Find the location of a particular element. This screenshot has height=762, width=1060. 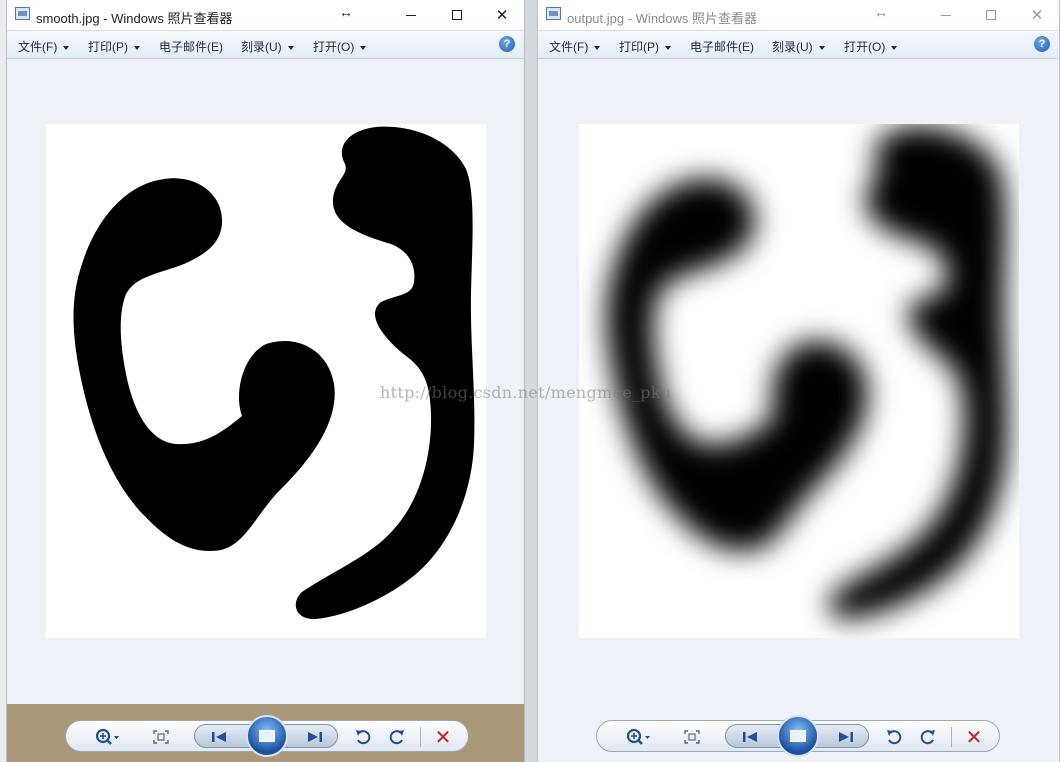

desktop-gap is located at coordinates (531, 381).